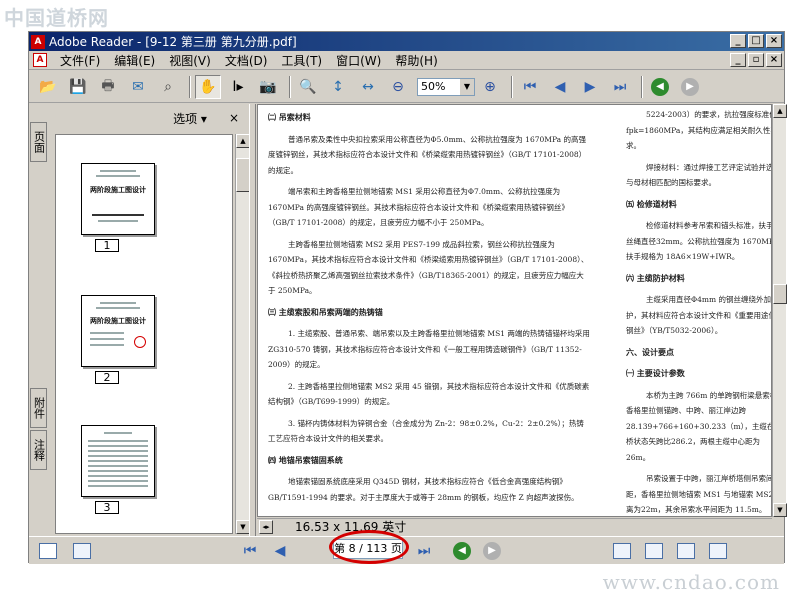 This screenshot has height=600, width=800. I want to click on single-page-icon, so click(48, 550).